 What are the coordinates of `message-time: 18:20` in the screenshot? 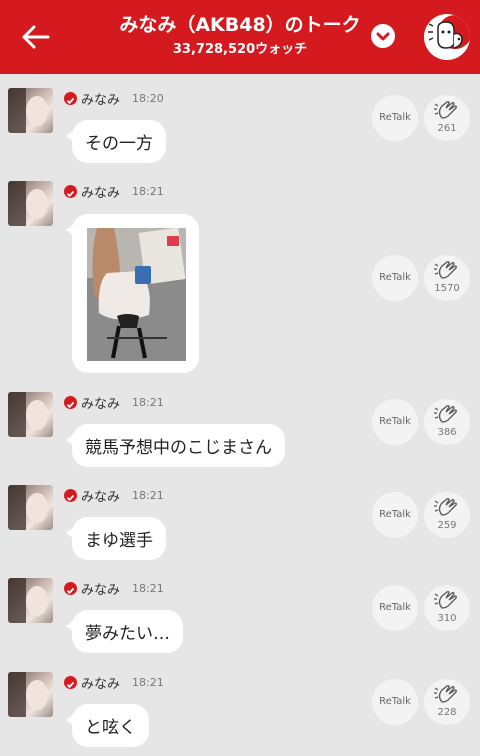 It's located at (148, 98).